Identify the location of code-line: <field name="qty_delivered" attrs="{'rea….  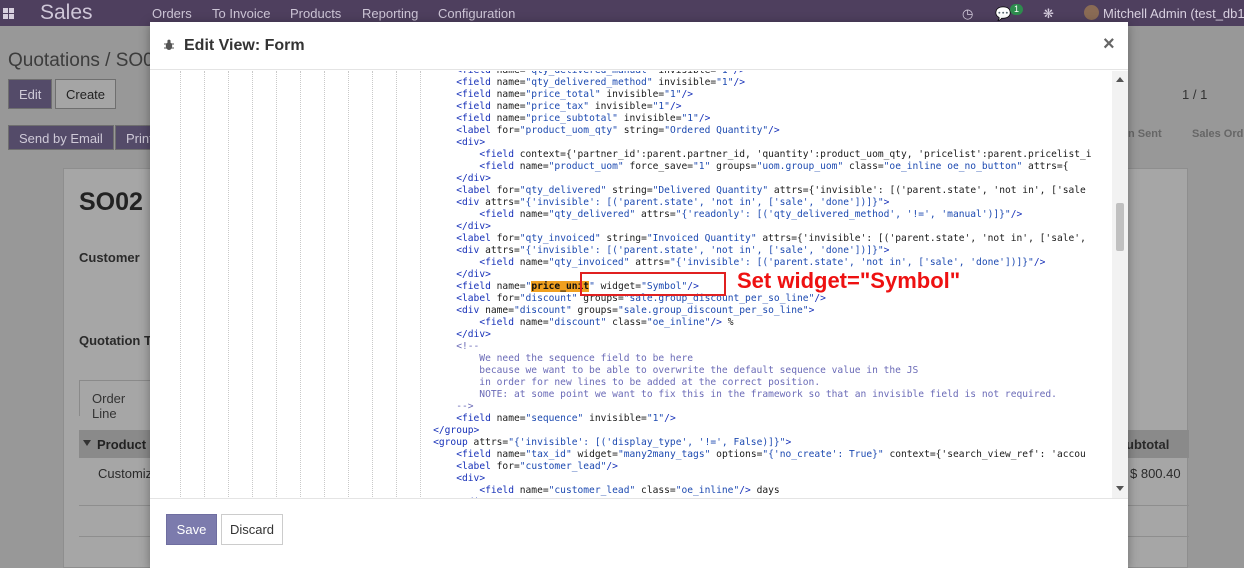
(716, 215).